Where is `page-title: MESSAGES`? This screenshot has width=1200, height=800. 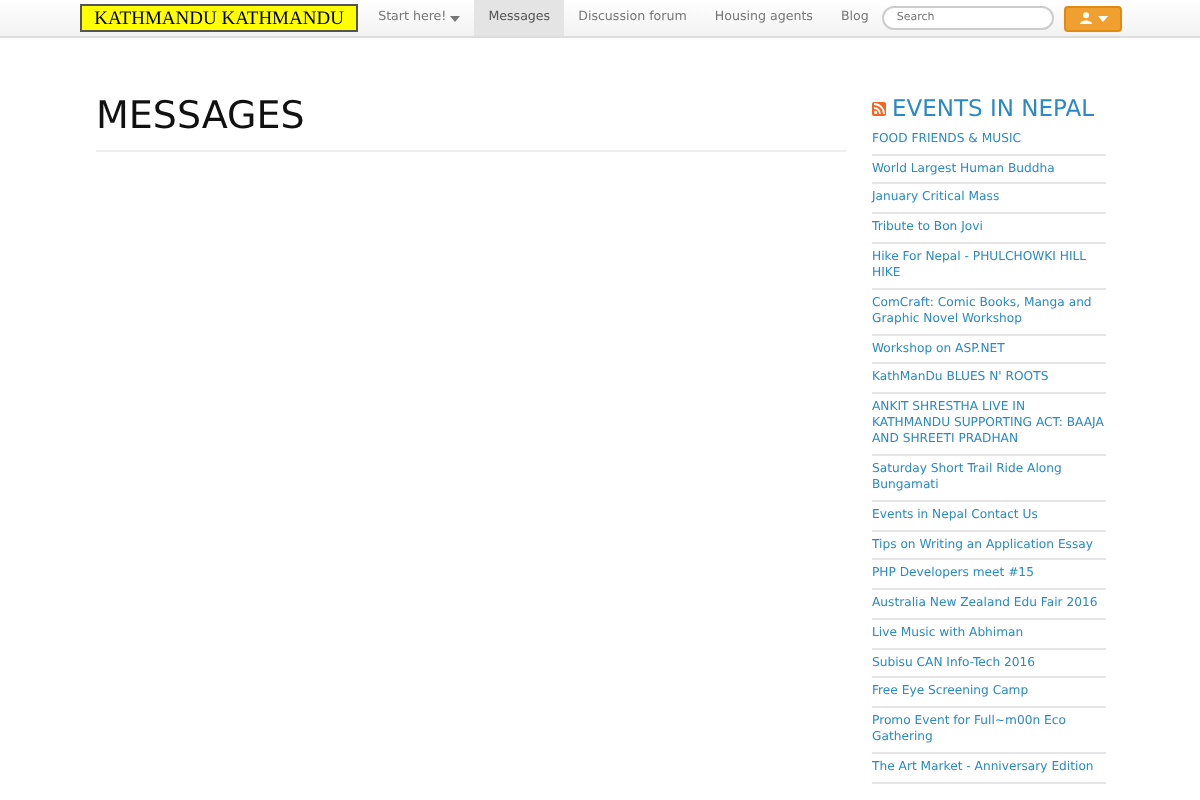 page-title: MESSAGES is located at coordinates (471, 123).